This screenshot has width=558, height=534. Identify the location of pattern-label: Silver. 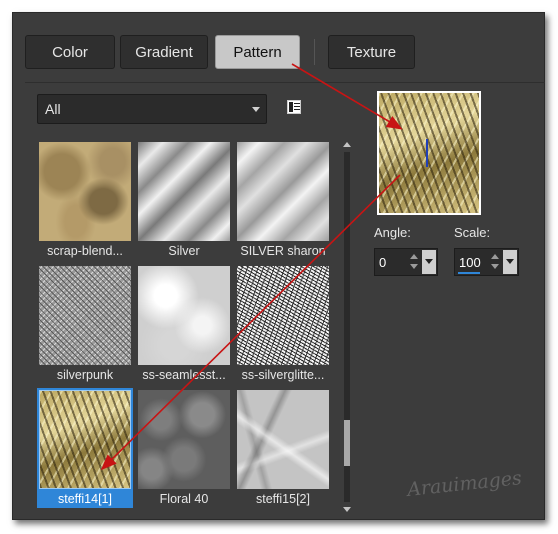
(184, 251).